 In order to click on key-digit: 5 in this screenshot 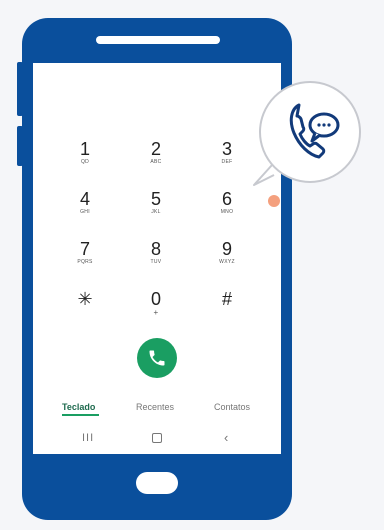, I will do `click(155, 199)`.